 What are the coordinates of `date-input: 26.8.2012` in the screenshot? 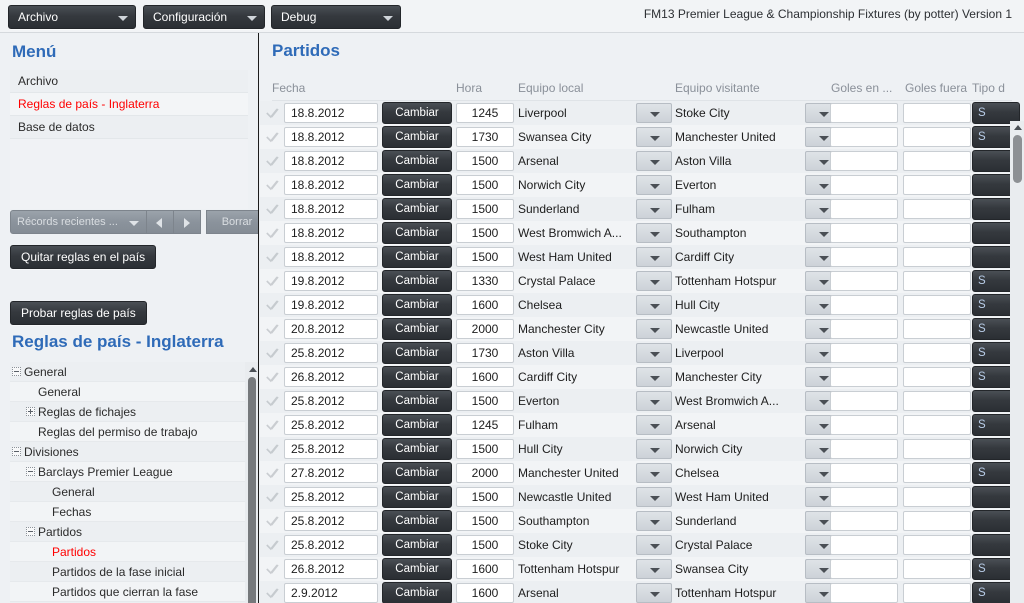 It's located at (331, 377).